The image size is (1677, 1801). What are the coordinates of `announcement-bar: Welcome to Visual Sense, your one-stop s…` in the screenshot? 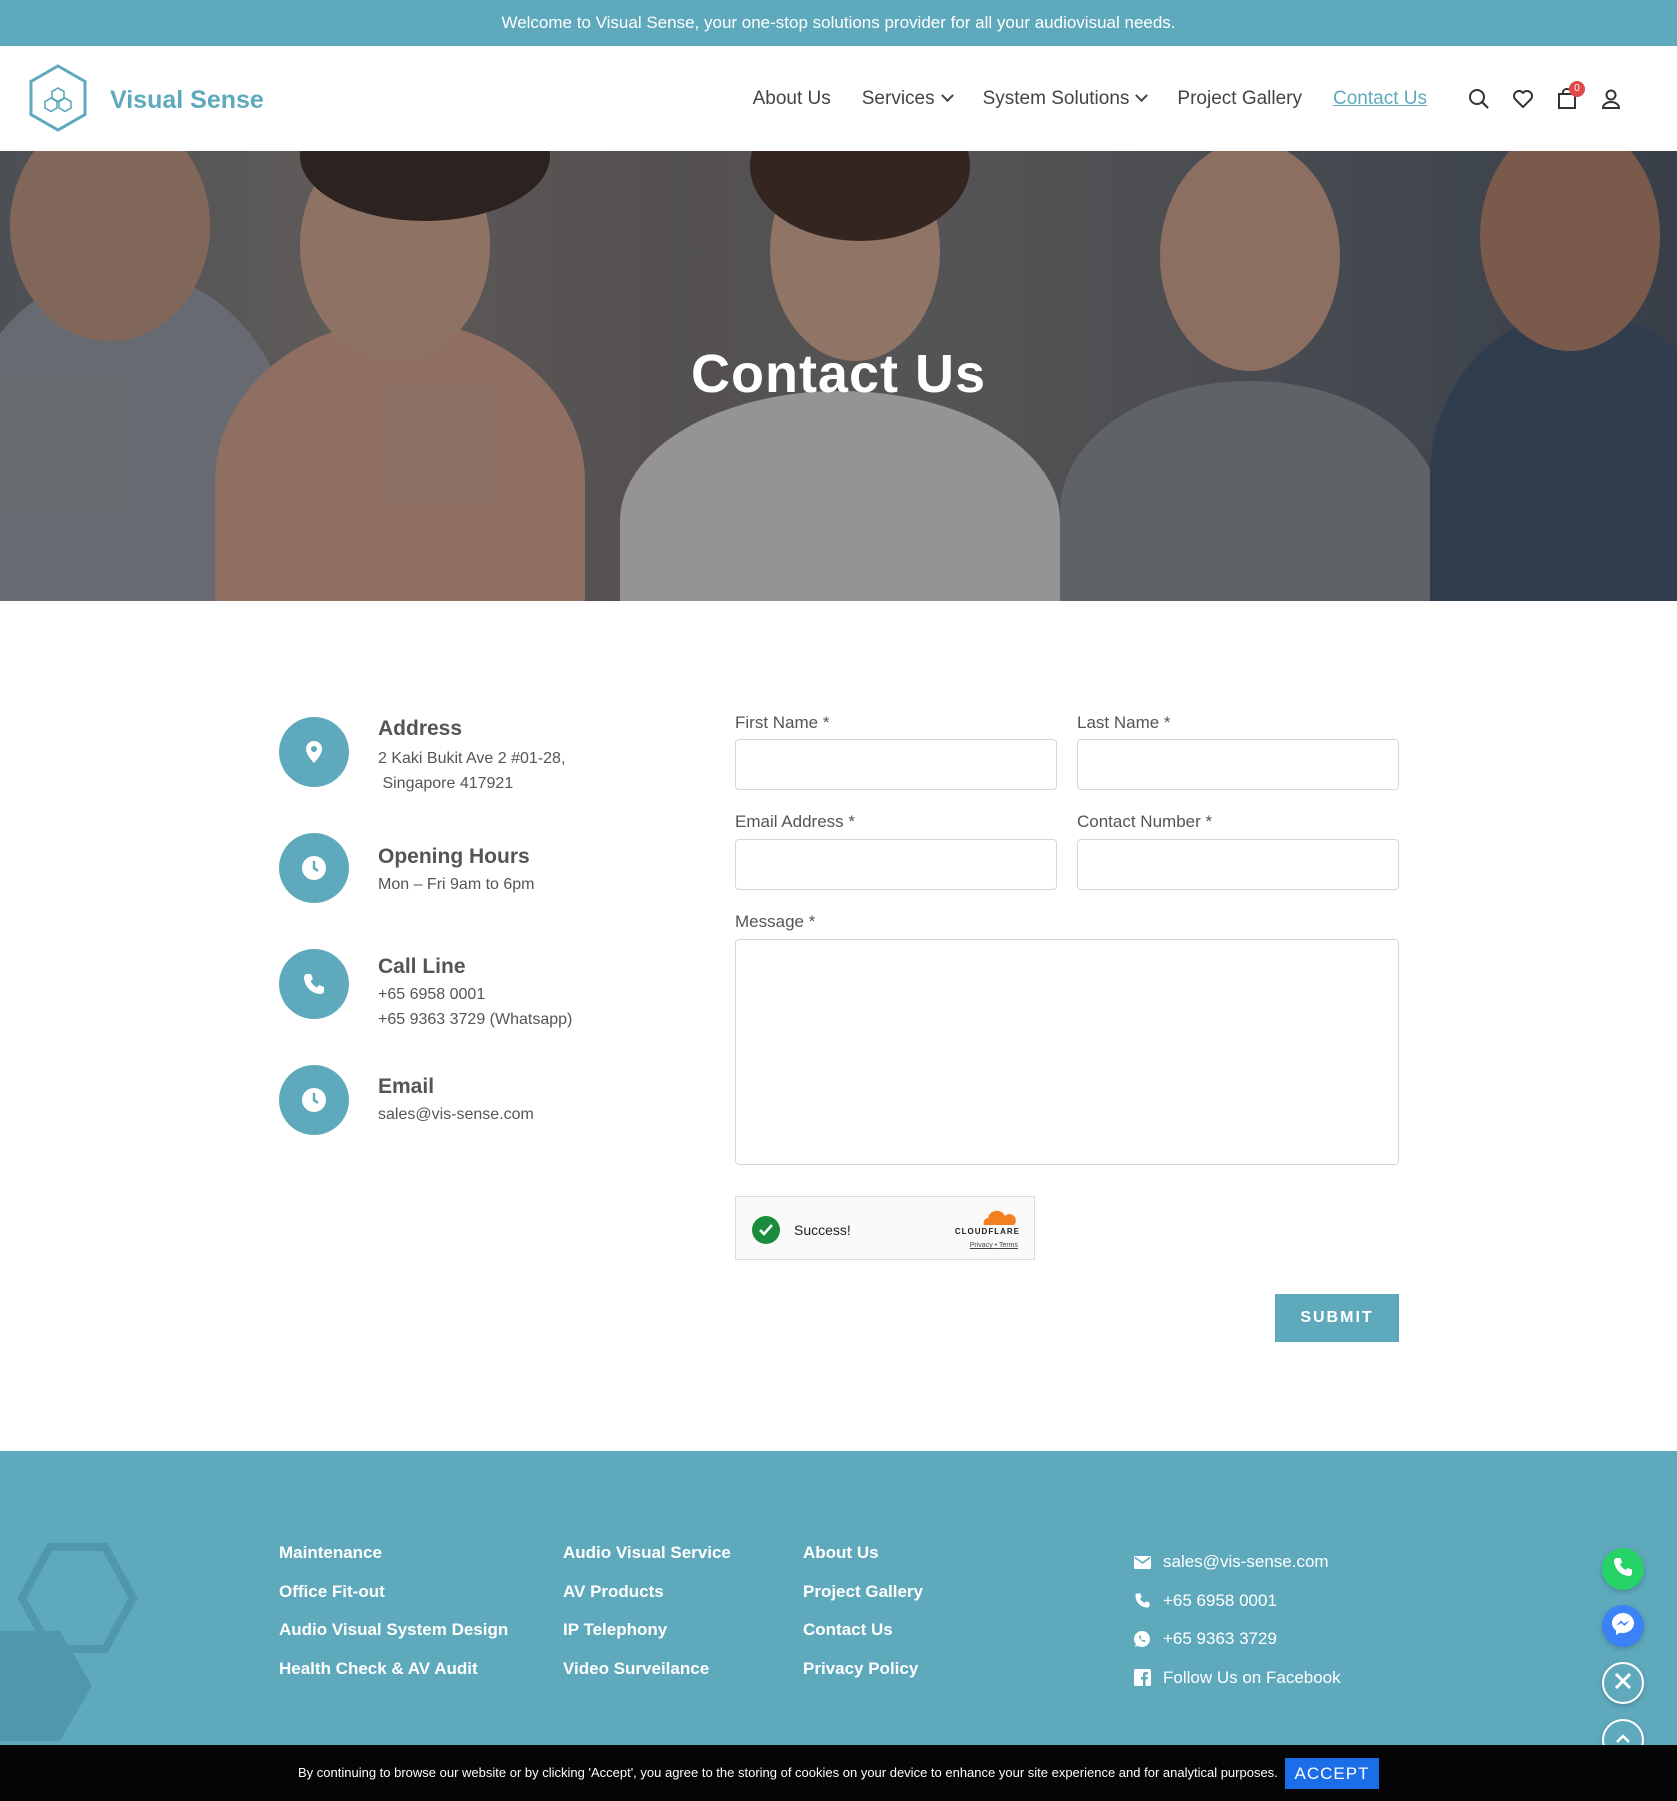 It's located at (838, 23).